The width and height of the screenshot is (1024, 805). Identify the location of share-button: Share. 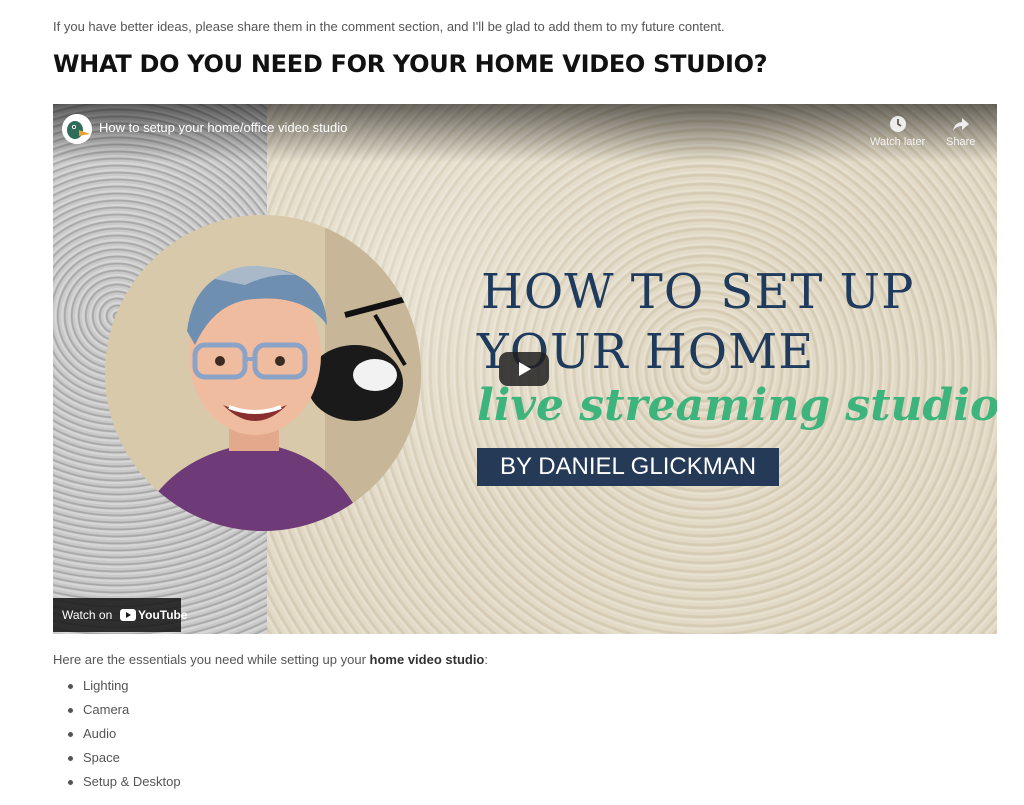
(960, 131).